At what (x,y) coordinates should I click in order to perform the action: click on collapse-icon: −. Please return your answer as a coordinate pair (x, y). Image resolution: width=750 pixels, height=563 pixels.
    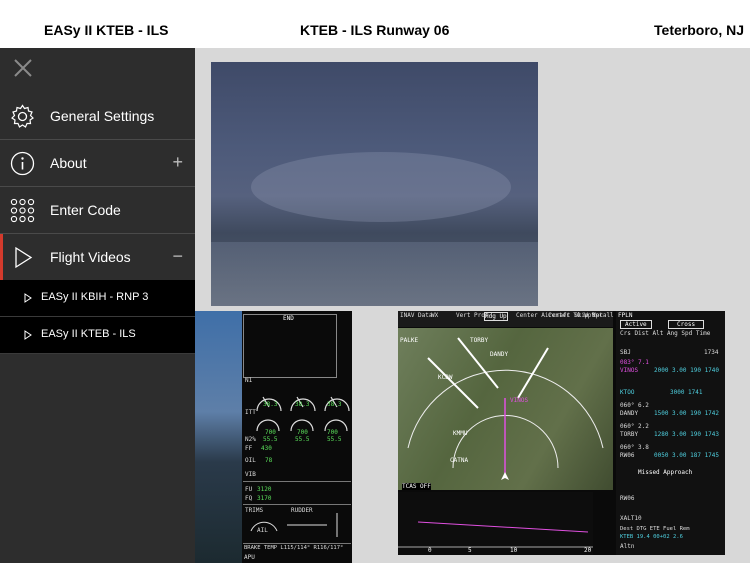
    Looking at the image, I should click on (177, 256).